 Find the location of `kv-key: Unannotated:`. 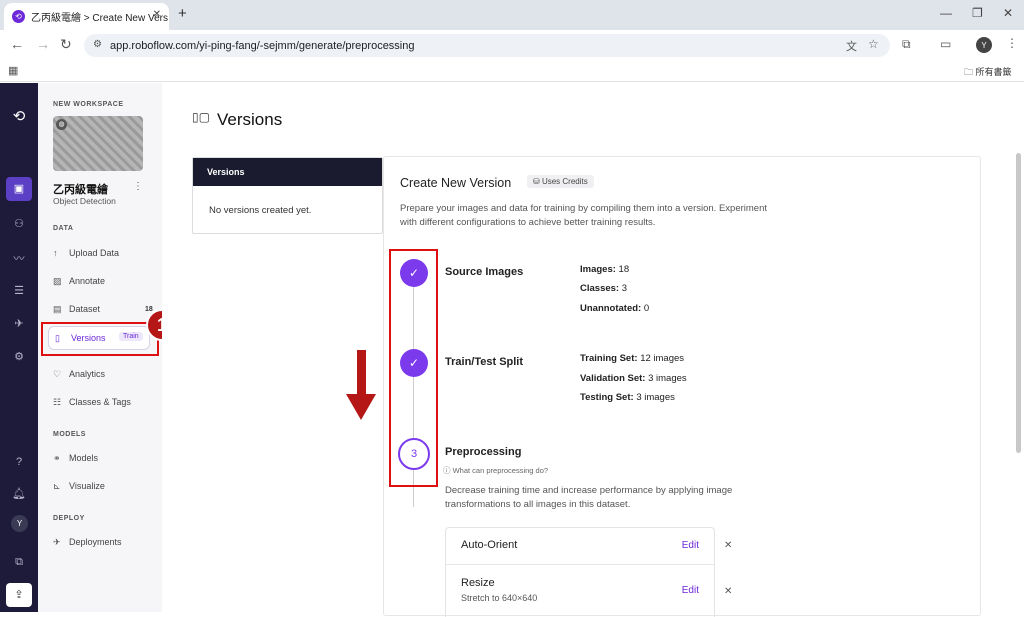

kv-key: Unannotated: is located at coordinates (611, 308).